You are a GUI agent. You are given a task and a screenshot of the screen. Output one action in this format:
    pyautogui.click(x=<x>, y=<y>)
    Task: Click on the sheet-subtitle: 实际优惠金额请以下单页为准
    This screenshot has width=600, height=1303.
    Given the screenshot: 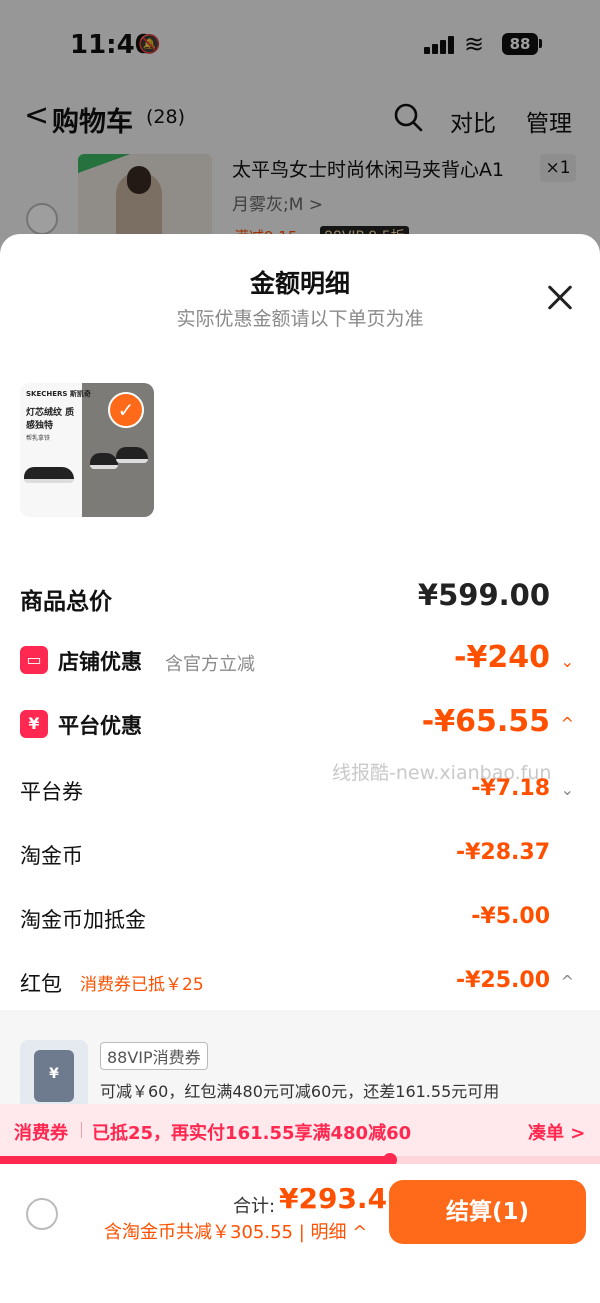 What is the action you would take?
    pyautogui.click(x=300, y=319)
    